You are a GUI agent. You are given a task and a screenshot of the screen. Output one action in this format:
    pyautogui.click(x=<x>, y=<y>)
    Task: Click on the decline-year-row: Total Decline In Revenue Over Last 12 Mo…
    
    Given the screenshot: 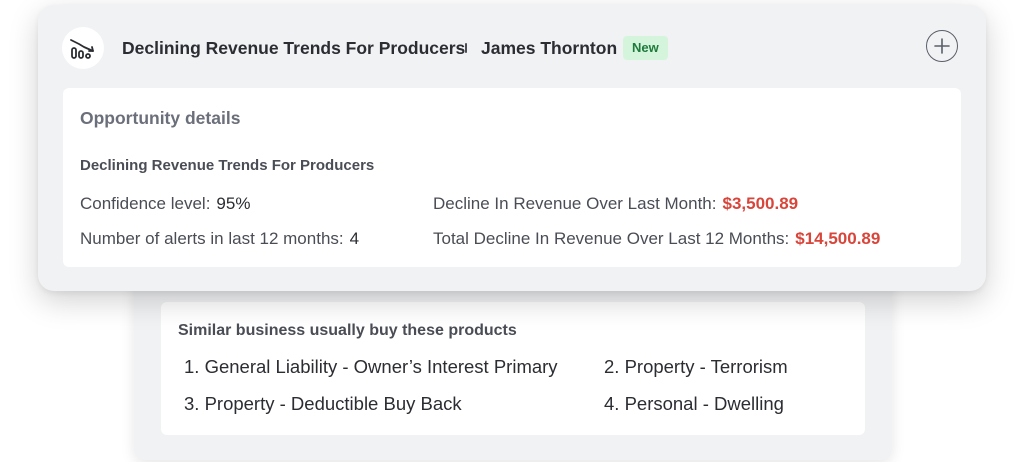 What is the action you would take?
    pyautogui.click(x=656, y=239)
    